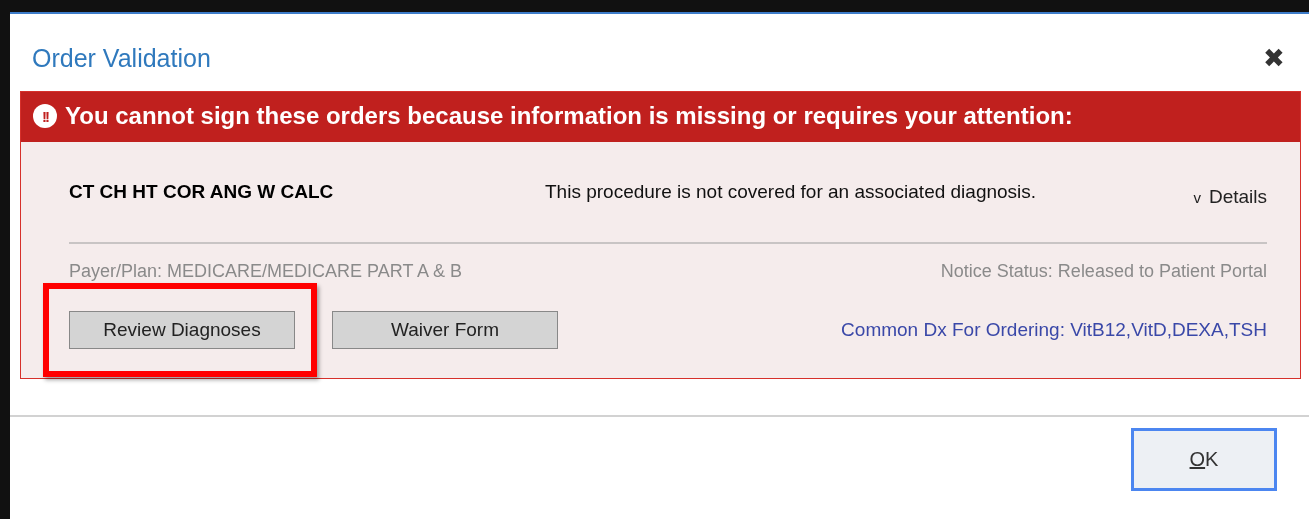 The image size is (1309, 519). I want to click on notice-status: Notice Status: Released to Patient Portal, so click(1103, 271).